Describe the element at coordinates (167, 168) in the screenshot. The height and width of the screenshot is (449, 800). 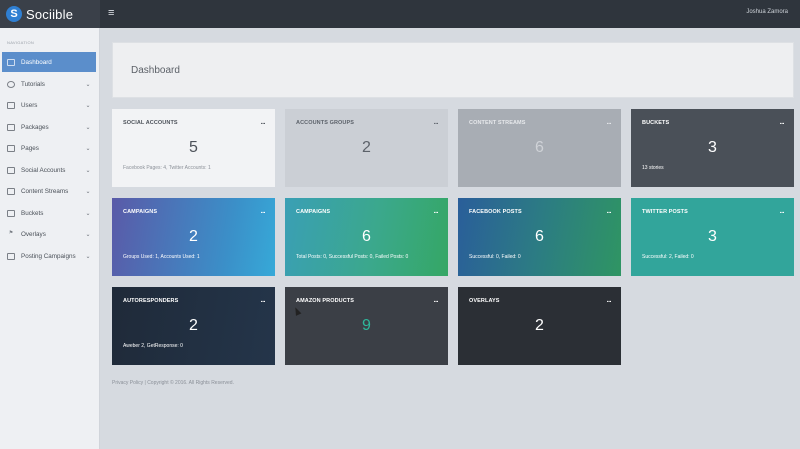
I see `card-subtext: Facebook Pages: 4, Twitter Accounts: 1` at that location.